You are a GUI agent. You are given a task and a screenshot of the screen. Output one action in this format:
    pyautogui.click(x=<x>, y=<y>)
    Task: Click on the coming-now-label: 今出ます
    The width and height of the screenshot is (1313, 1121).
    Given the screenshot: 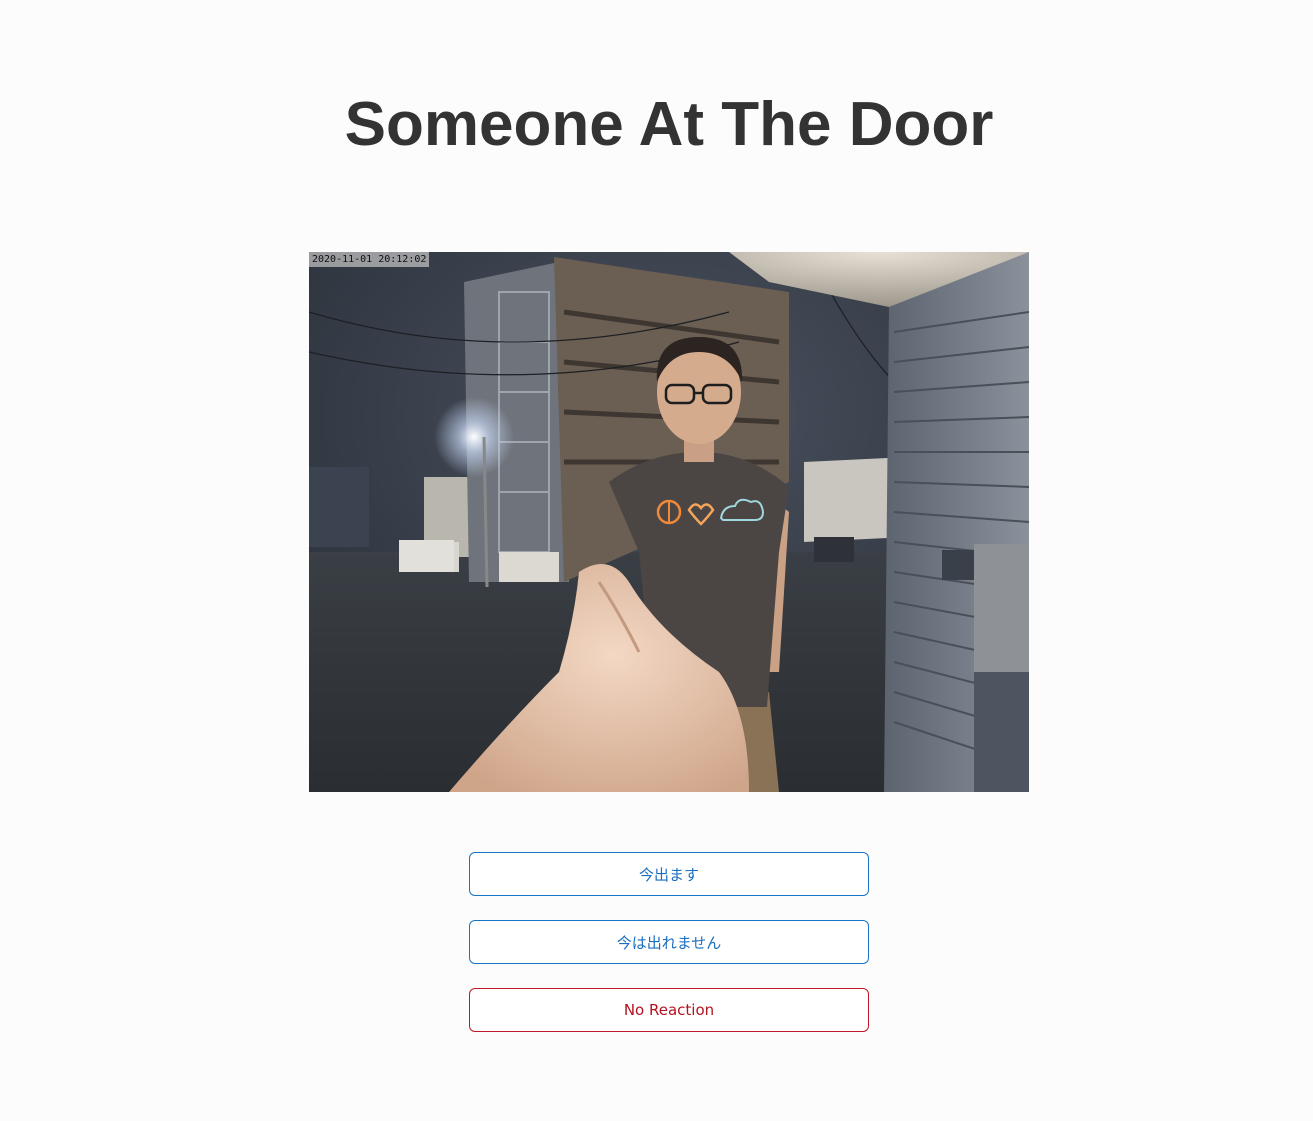 What is the action you would take?
    pyautogui.click(x=668, y=874)
    